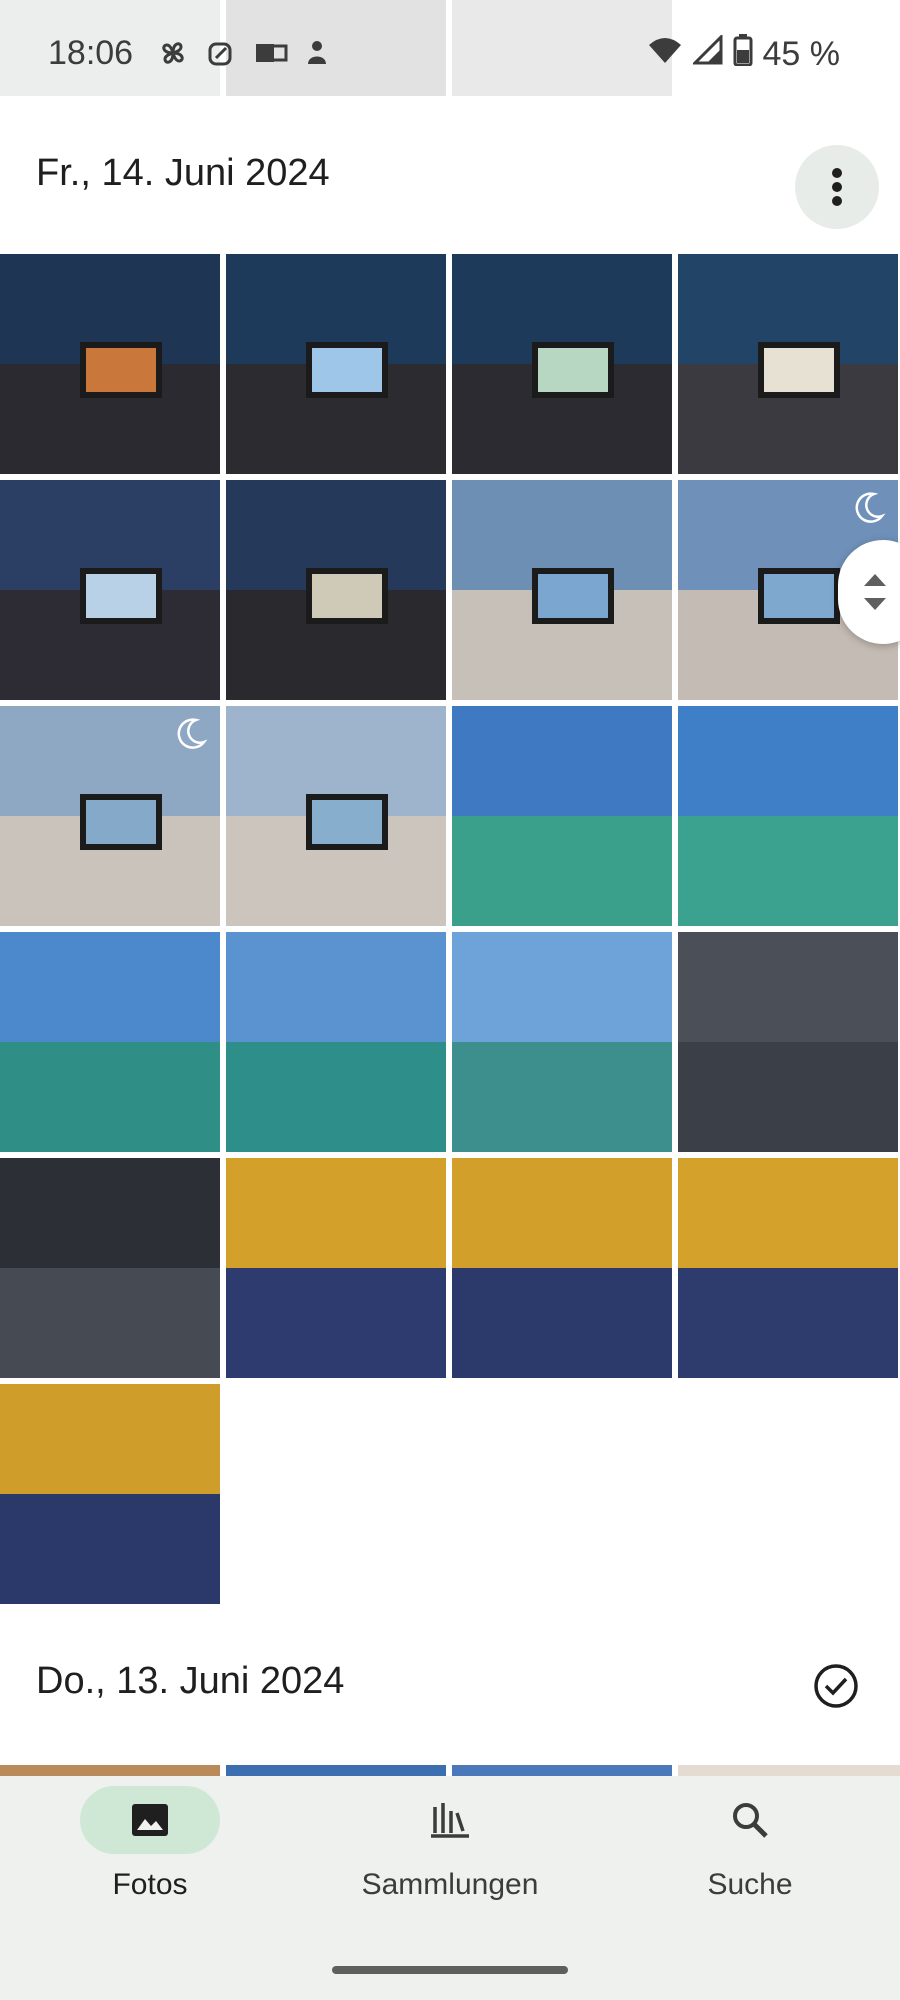 This screenshot has height=2000, width=900. Describe the element at coordinates (271, 53) in the screenshot. I see `outlook-icon` at that location.